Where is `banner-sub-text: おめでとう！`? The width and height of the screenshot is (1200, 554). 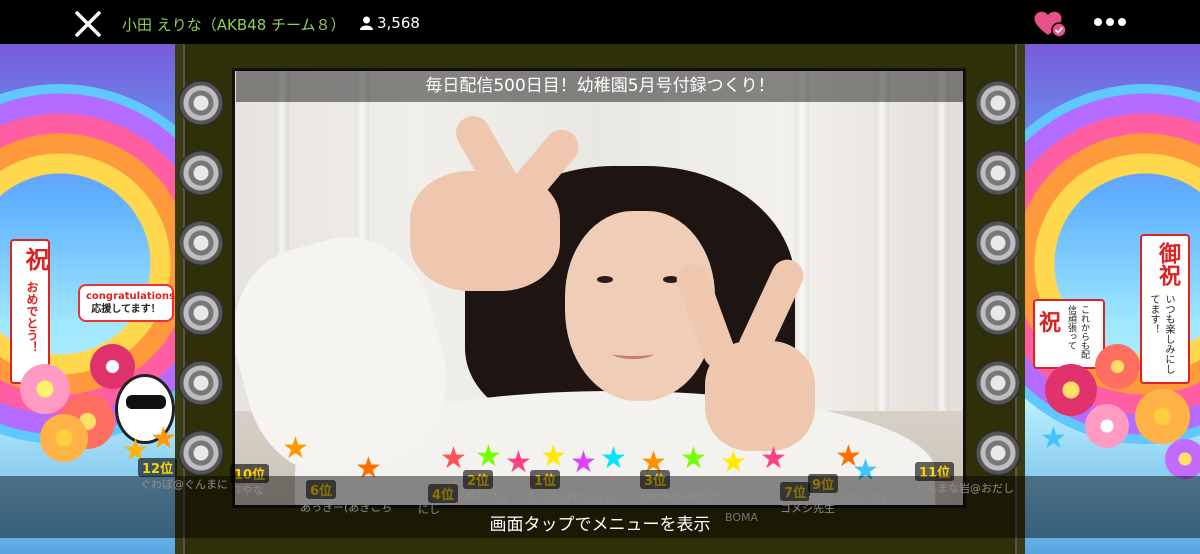 banner-sub-text: おめでとう！ is located at coordinates (32, 317).